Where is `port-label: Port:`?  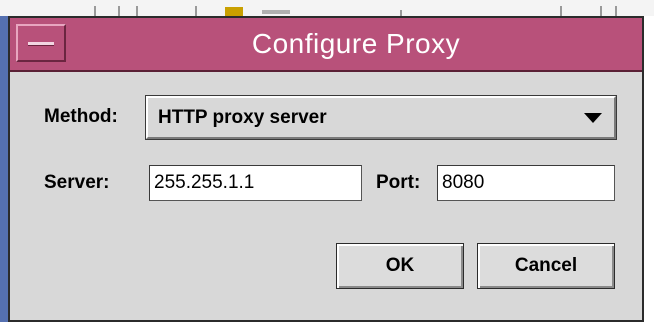
port-label: Port: is located at coordinates (398, 182).